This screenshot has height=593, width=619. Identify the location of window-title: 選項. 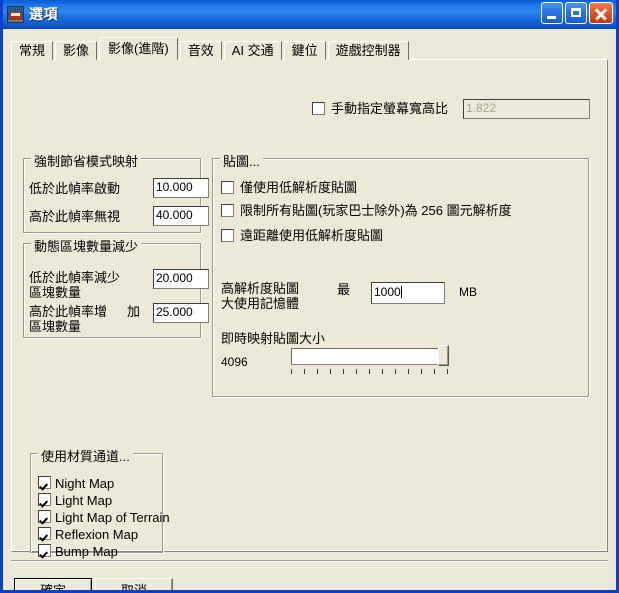
(43, 14).